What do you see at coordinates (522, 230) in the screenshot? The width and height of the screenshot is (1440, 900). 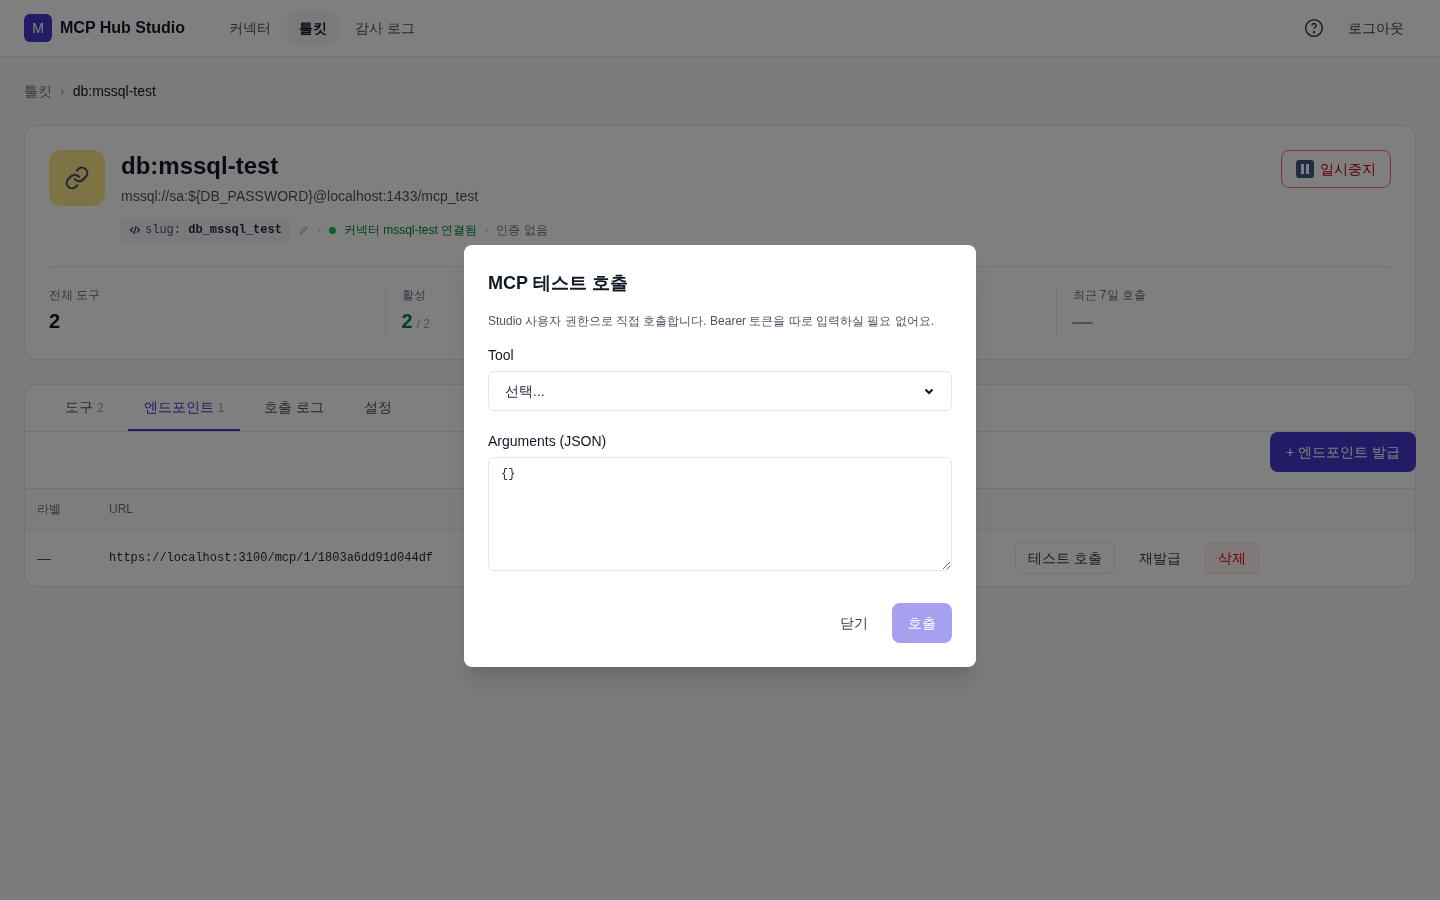 I see `auth-status: 인증 없음` at bounding box center [522, 230].